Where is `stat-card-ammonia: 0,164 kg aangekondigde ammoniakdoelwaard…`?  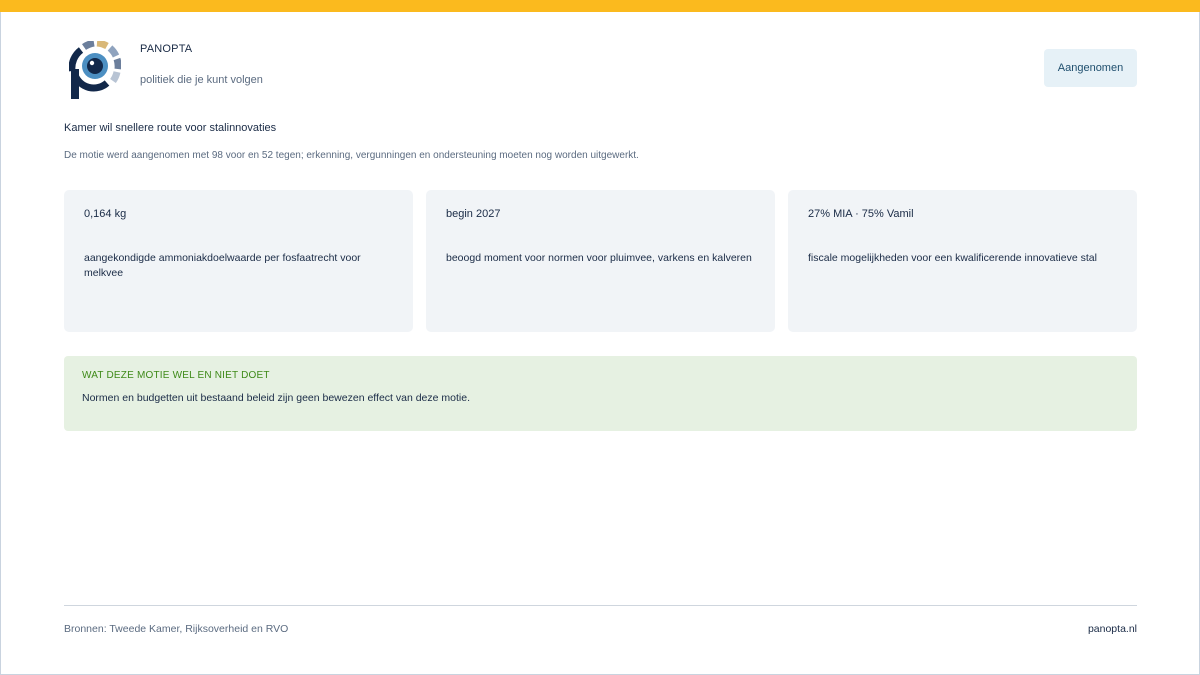
stat-card-ammonia: 0,164 kg aangekondigde ammoniakdoelwaard… is located at coordinates (238, 261).